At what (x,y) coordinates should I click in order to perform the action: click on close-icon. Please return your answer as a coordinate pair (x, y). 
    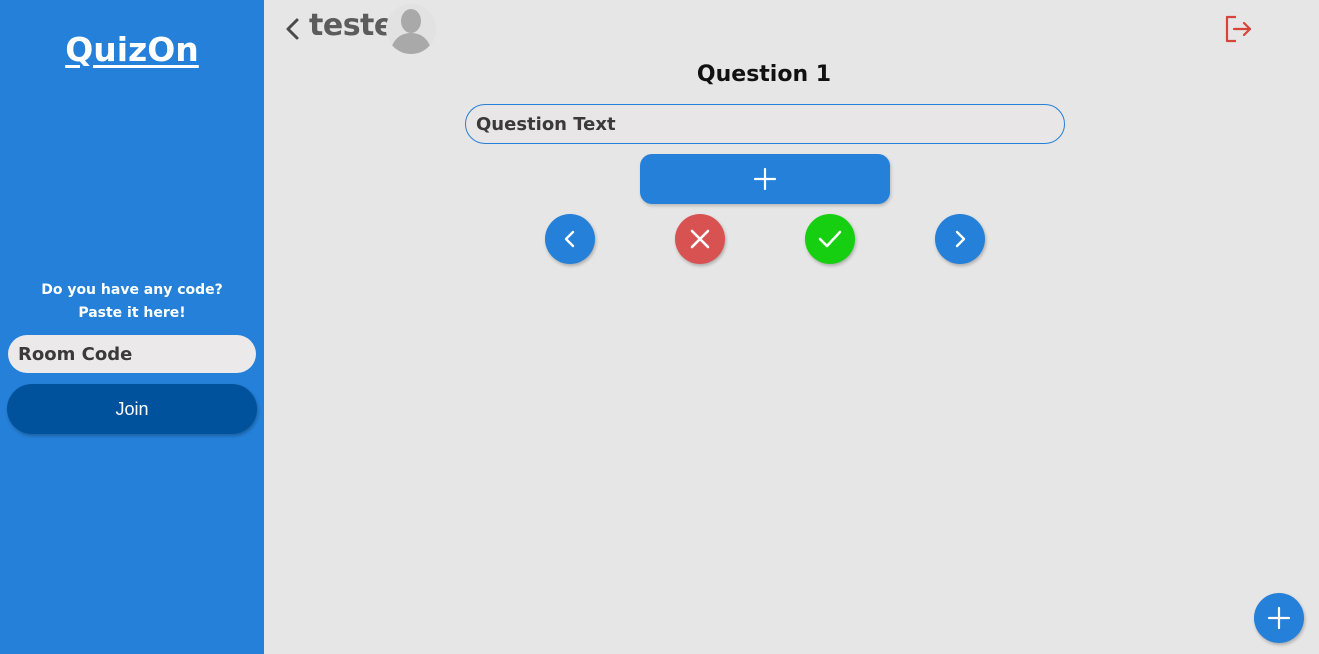
    Looking at the image, I should click on (700, 239).